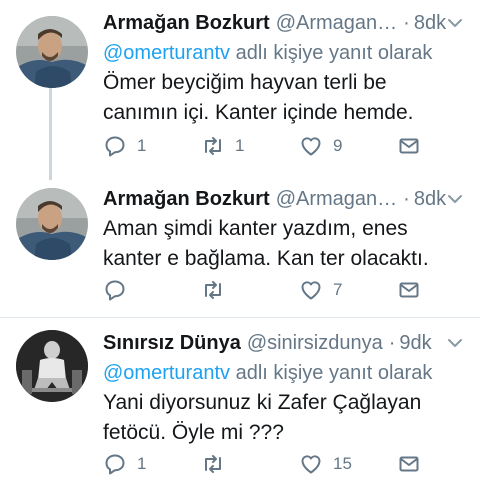  Describe the element at coordinates (222, 146) in the screenshot. I see `retweet-button: 1` at that location.